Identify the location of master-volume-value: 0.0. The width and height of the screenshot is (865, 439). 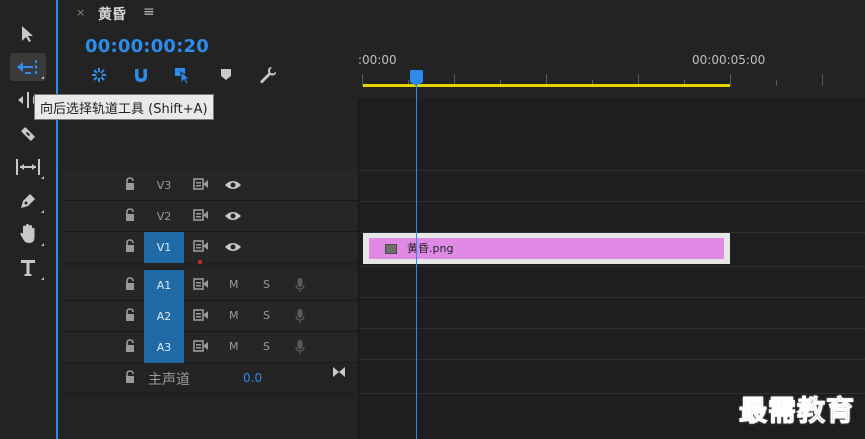
(252, 378).